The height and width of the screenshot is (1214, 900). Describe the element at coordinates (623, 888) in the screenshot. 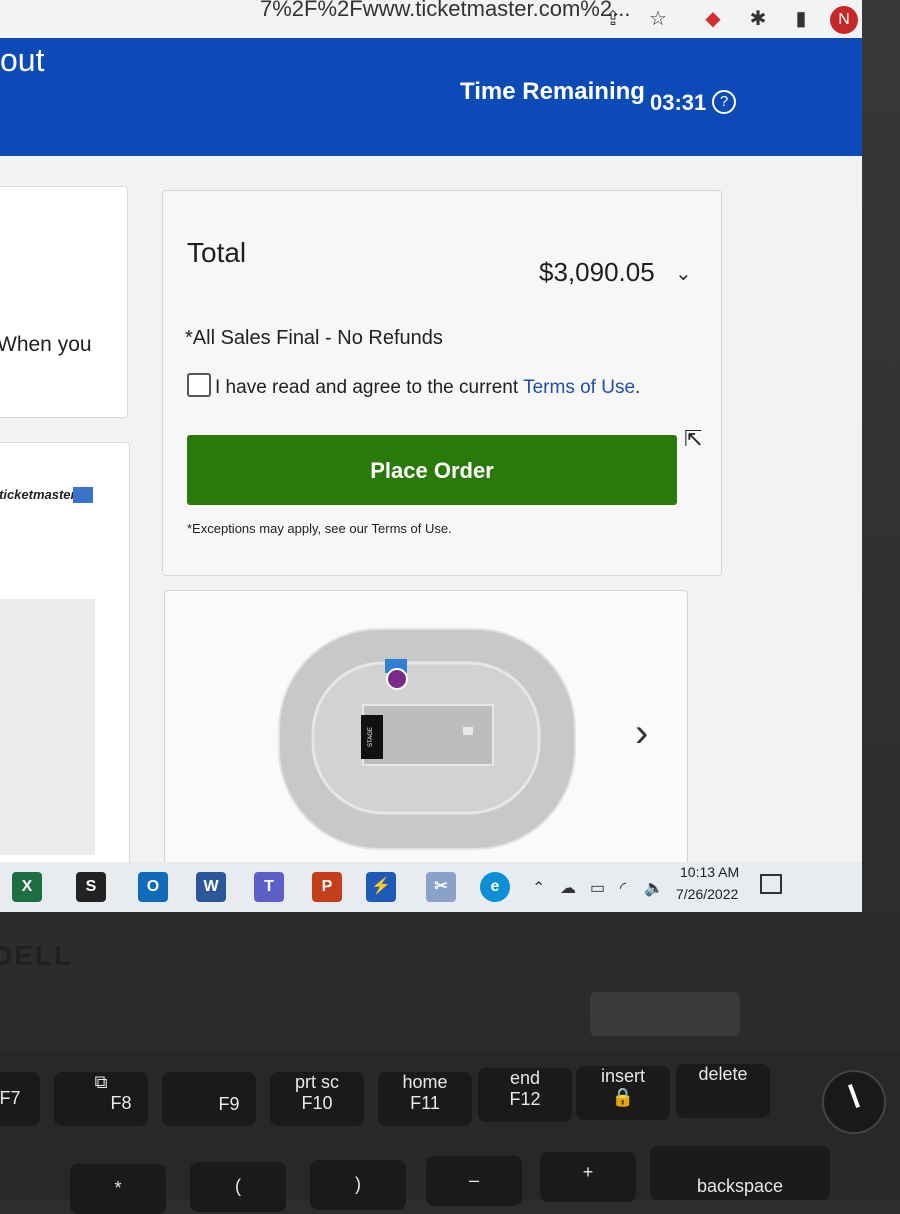

I see `wifi-icon: ◜` at that location.